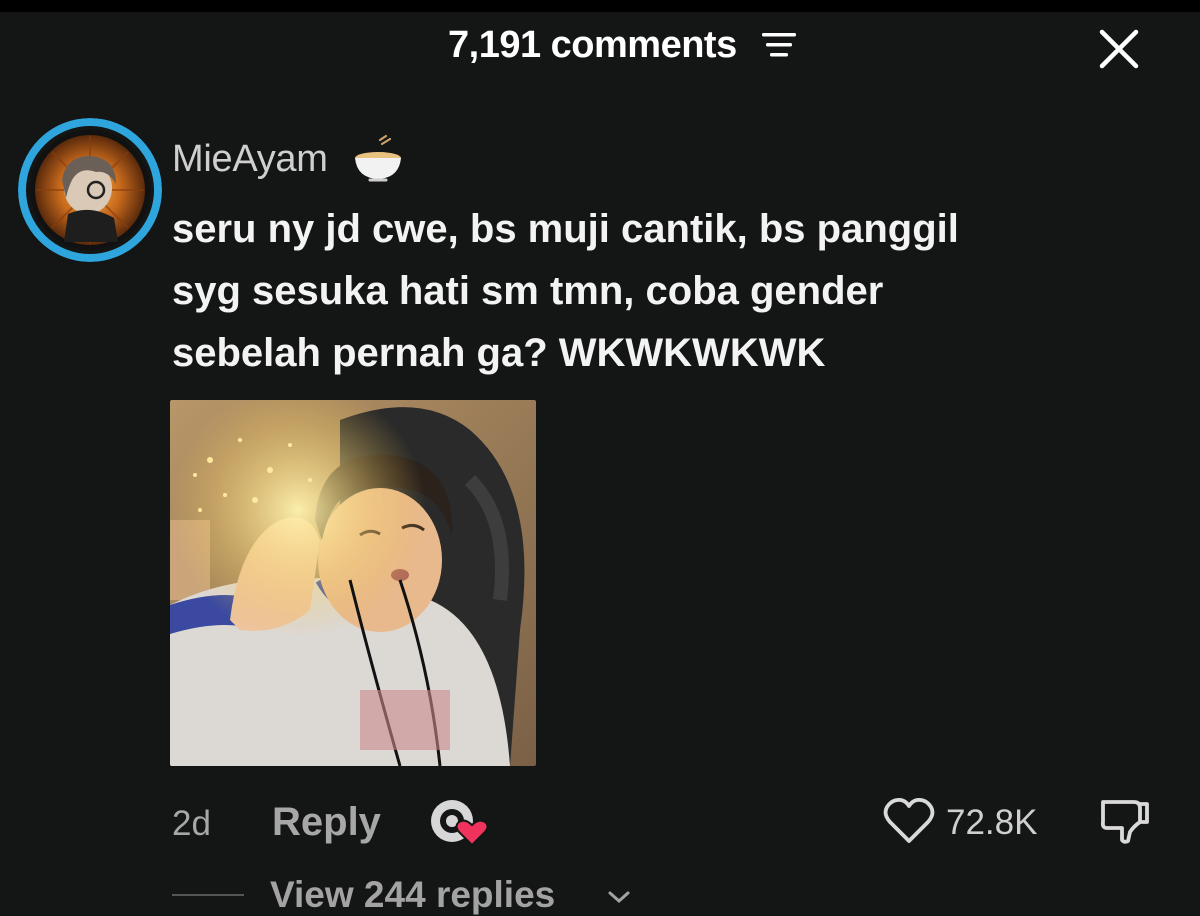 This screenshot has width=1200, height=916. What do you see at coordinates (909, 821) in the screenshot?
I see `heart-outline-icon` at bounding box center [909, 821].